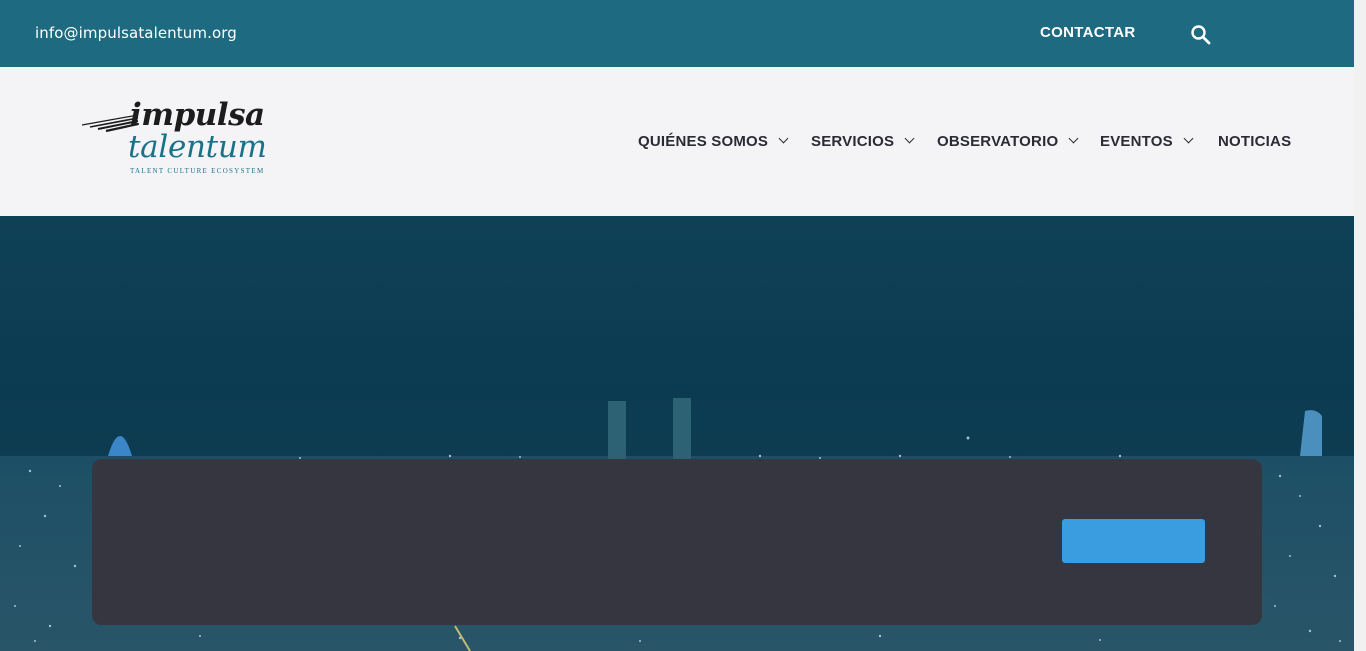 Image resolution: width=1366 pixels, height=651 pixels. I want to click on nav-item-observatorio: OBSERVATORIO, so click(1008, 141).